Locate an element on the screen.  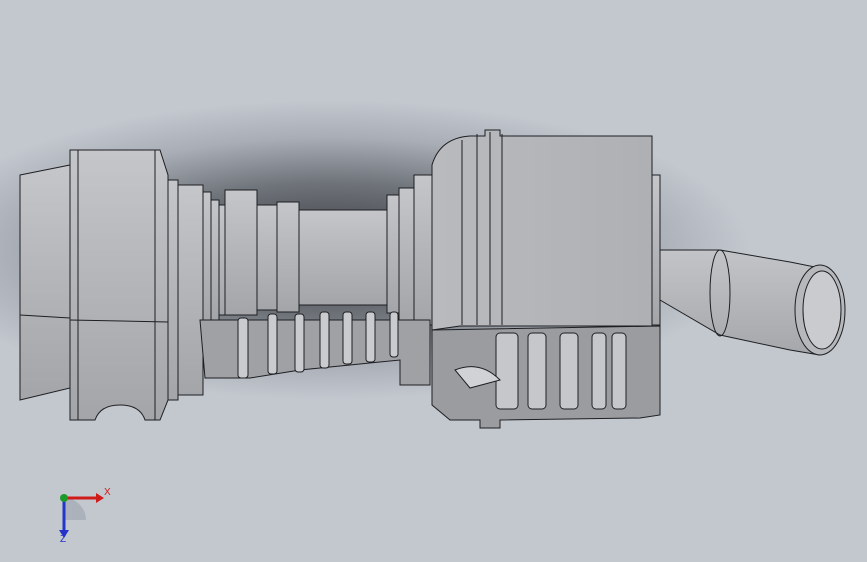
turbine-blades is located at coordinates (561, 371).